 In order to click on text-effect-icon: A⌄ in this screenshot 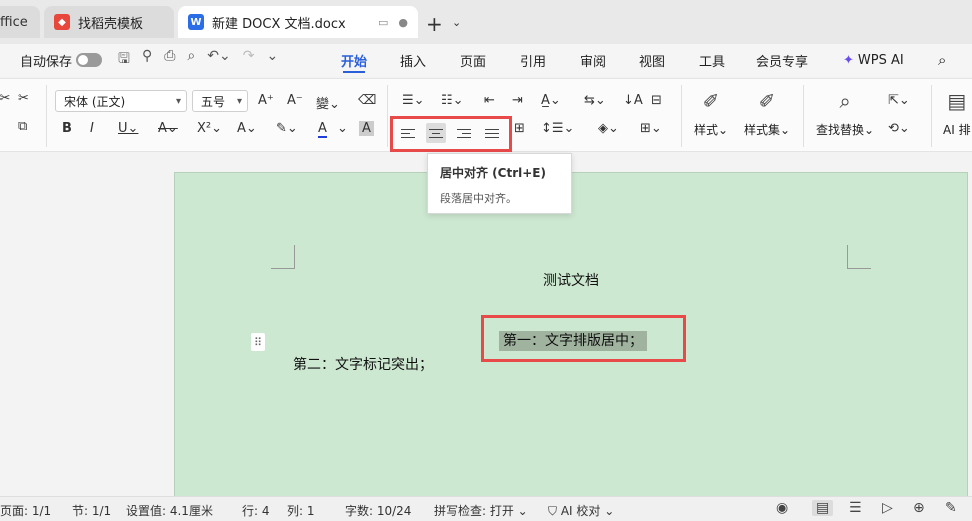, I will do `click(247, 128)`.